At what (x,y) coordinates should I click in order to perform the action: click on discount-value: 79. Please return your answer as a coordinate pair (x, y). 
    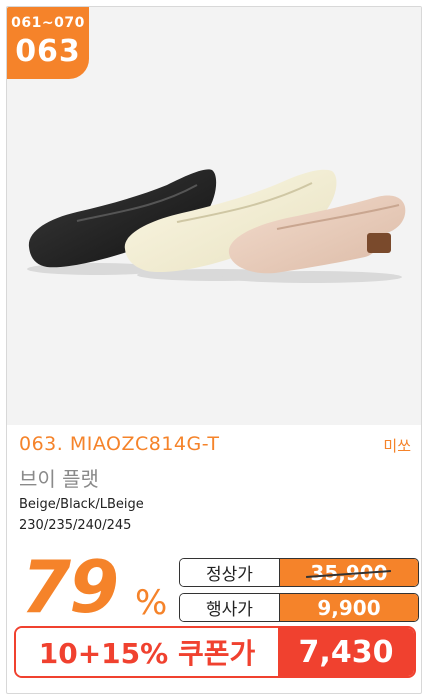
    Looking at the image, I should click on (70, 587).